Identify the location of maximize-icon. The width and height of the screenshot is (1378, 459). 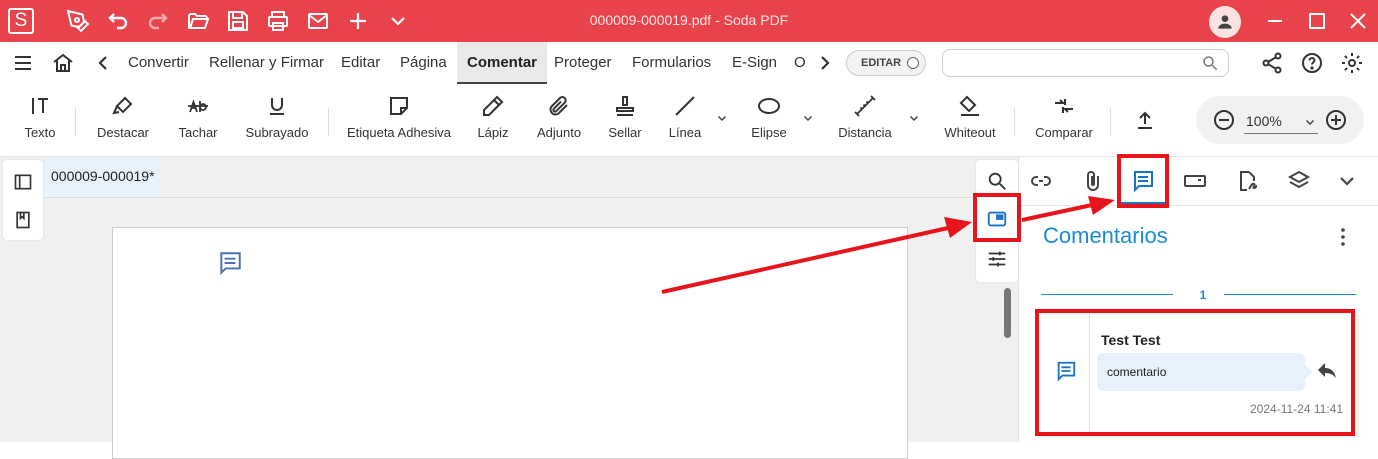
(1317, 21).